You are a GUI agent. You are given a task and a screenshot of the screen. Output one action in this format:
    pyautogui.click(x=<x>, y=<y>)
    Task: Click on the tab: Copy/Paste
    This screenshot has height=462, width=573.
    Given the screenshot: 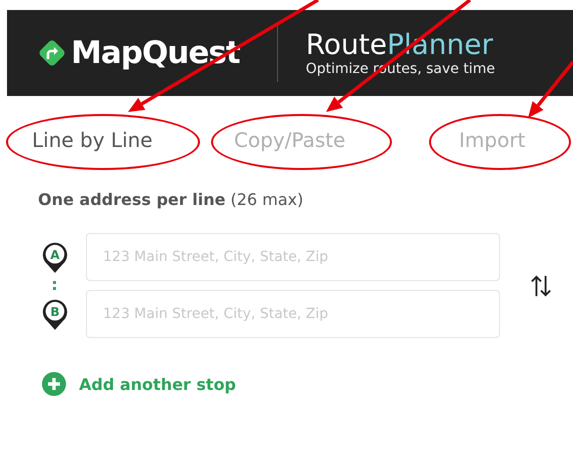 What is the action you would take?
    pyautogui.click(x=290, y=140)
    